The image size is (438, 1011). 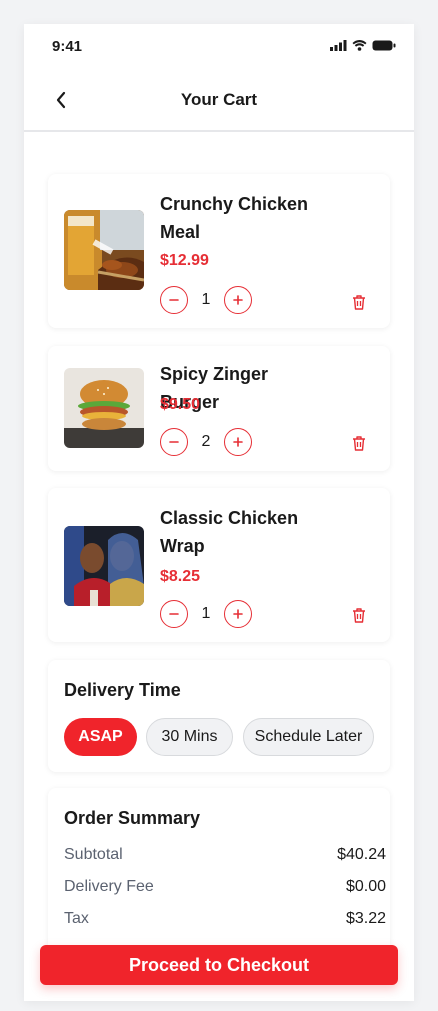 I want to click on page-title: Your Cart, so click(x=219, y=99).